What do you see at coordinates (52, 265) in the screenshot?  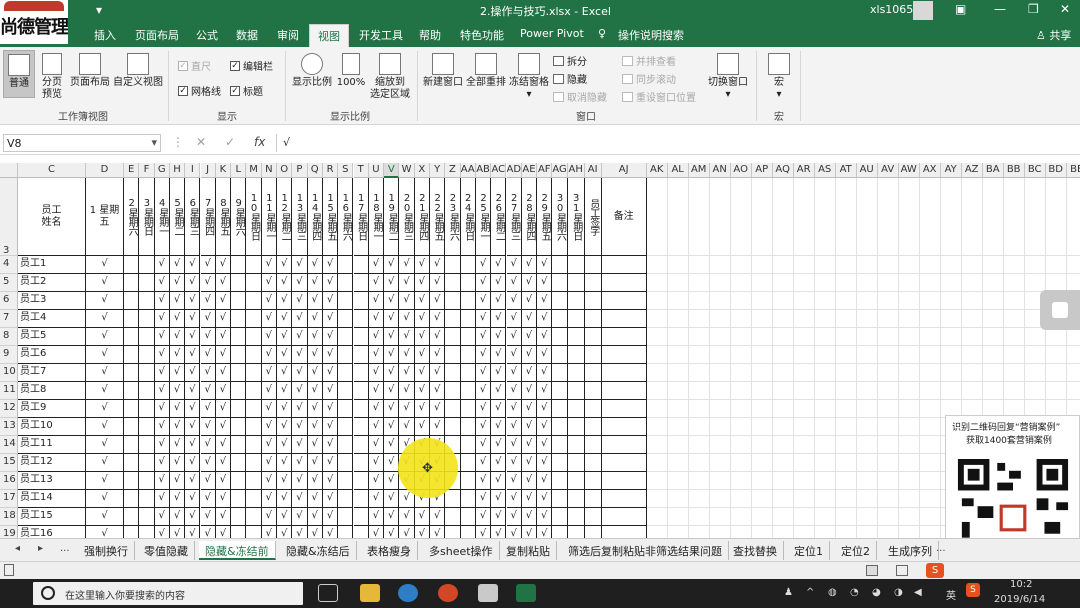 I see `employee-name-cell: 员工1` at bounding box center [52, 265].